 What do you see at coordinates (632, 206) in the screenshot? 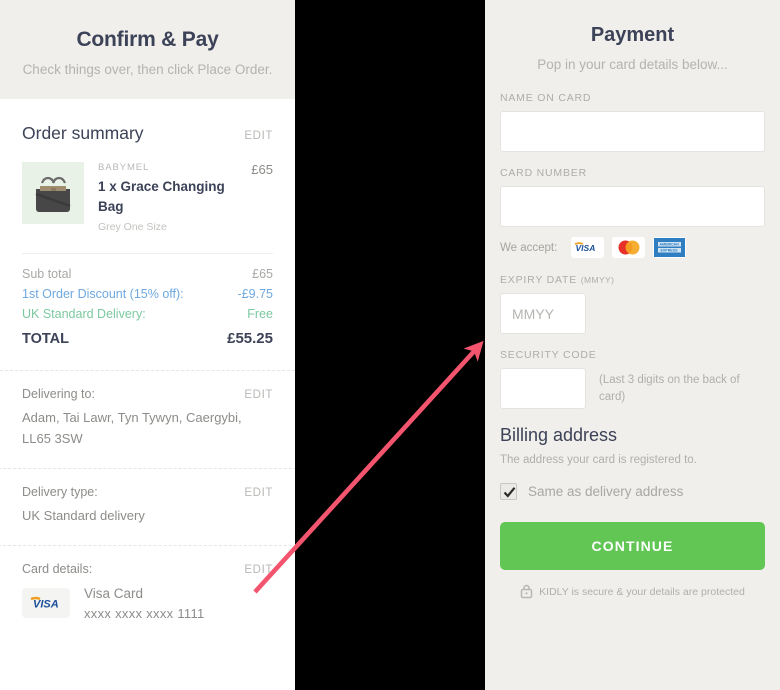
I see `card-number-input` at bounding box center [632, 206].